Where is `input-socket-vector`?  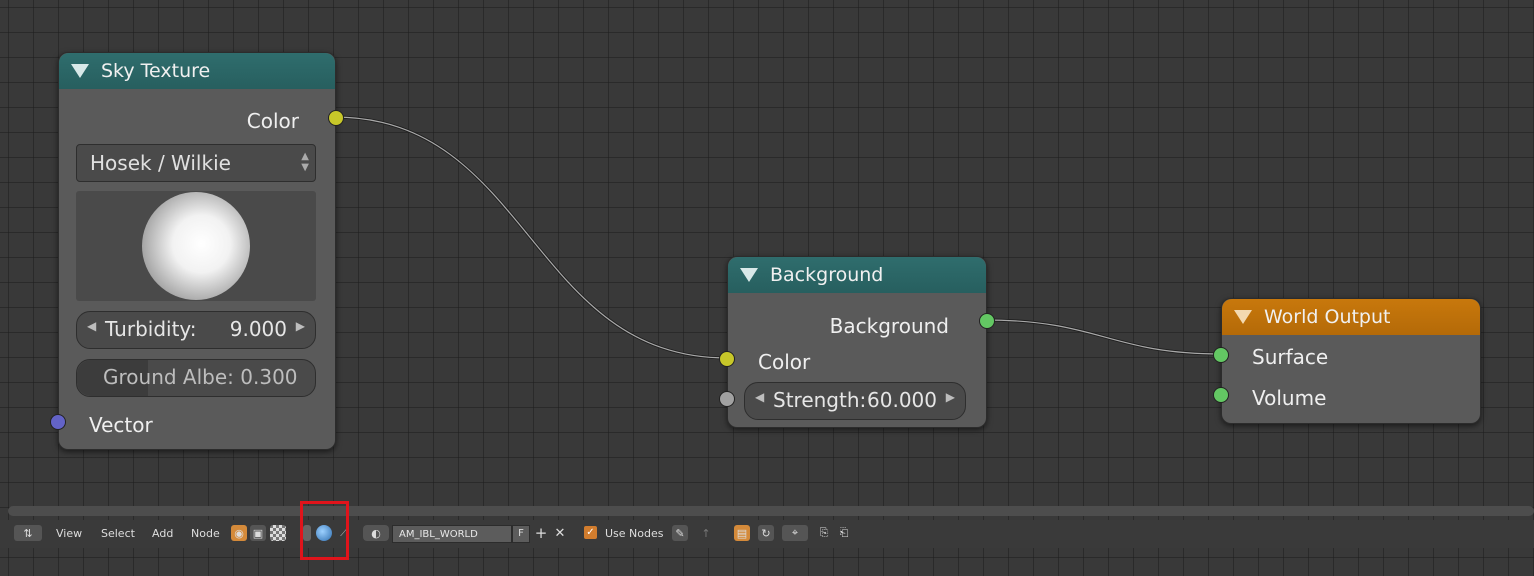 input-socket-vector is located at coordinates (58, 422).